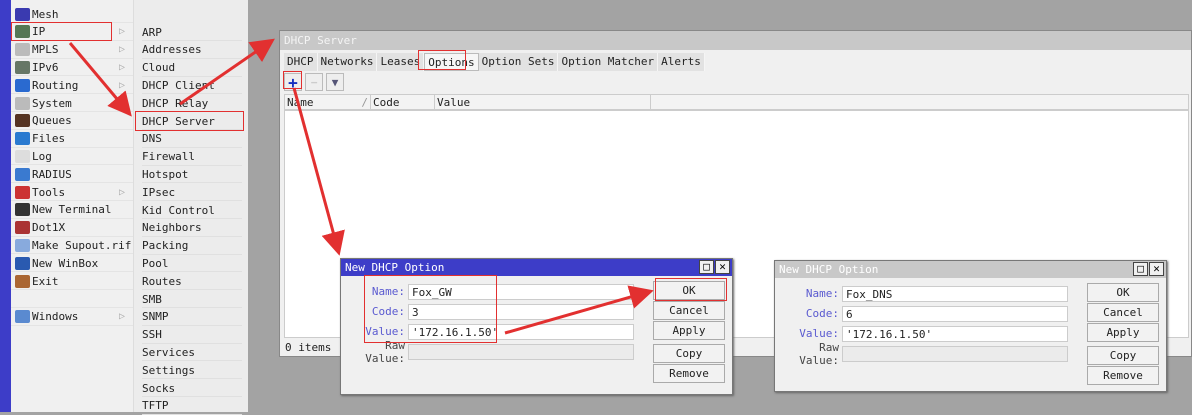 The image size is (1192, 415). Describe the element at coordinates (192, 371) in the screenshot. I see `submenu-item-settings: Settings` at that location.